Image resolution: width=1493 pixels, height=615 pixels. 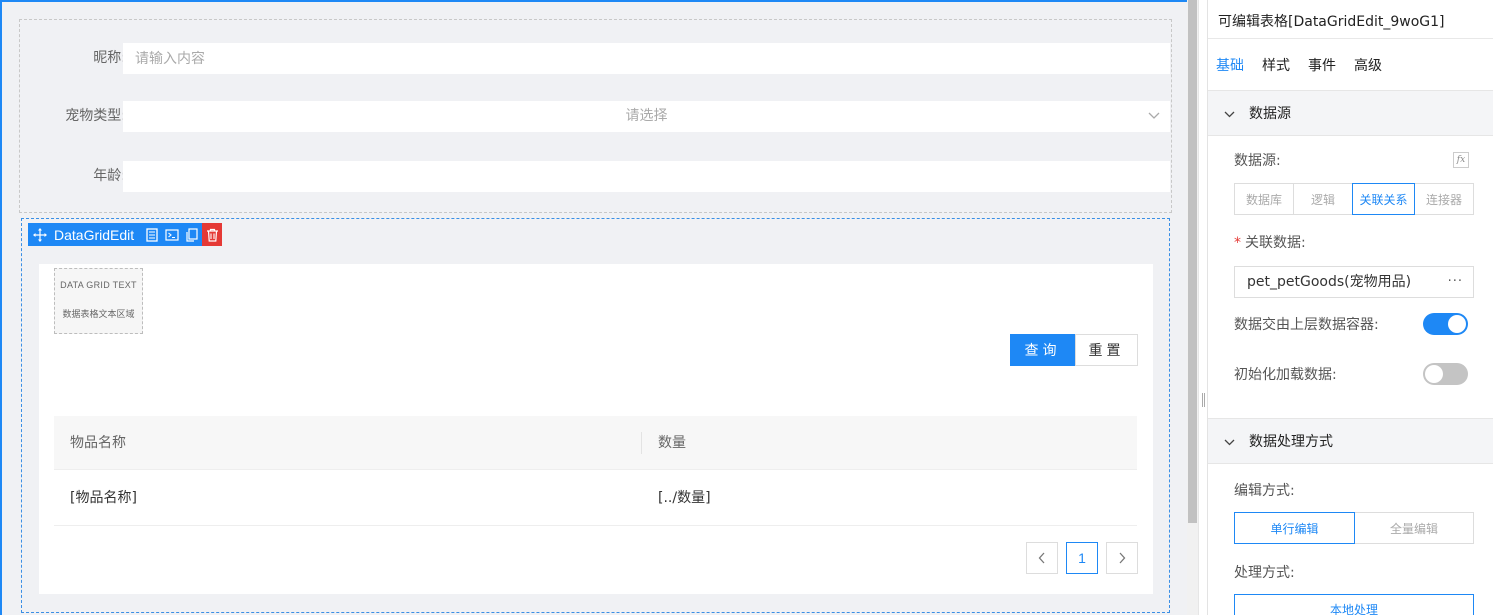 I want to click on terminal-icon, so click(x=172, y=234).